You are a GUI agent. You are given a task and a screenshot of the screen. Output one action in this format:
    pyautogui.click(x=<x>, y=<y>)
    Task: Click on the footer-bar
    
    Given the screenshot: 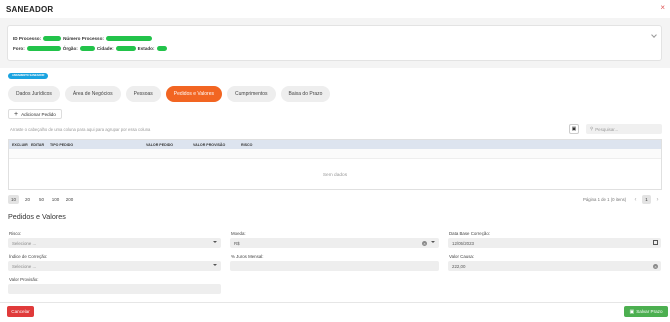 What is the action you would take?
    pyautogui.click(x=335, y=312)
    